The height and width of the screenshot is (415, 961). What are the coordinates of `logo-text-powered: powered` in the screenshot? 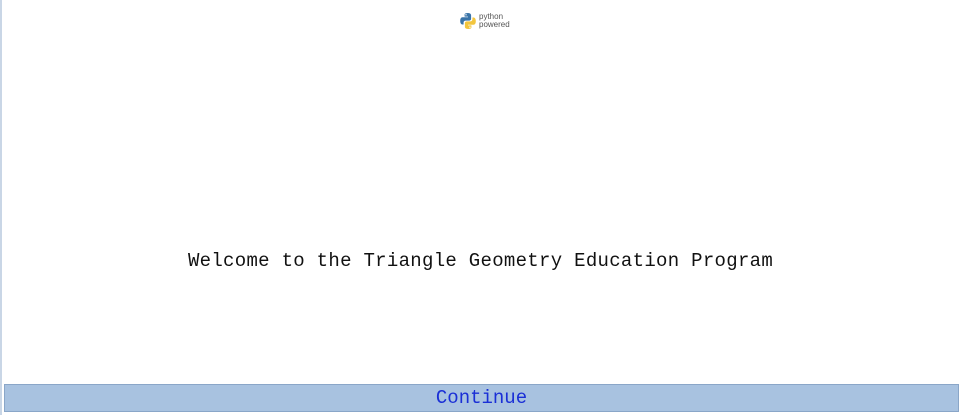 It's located at (494, 24).